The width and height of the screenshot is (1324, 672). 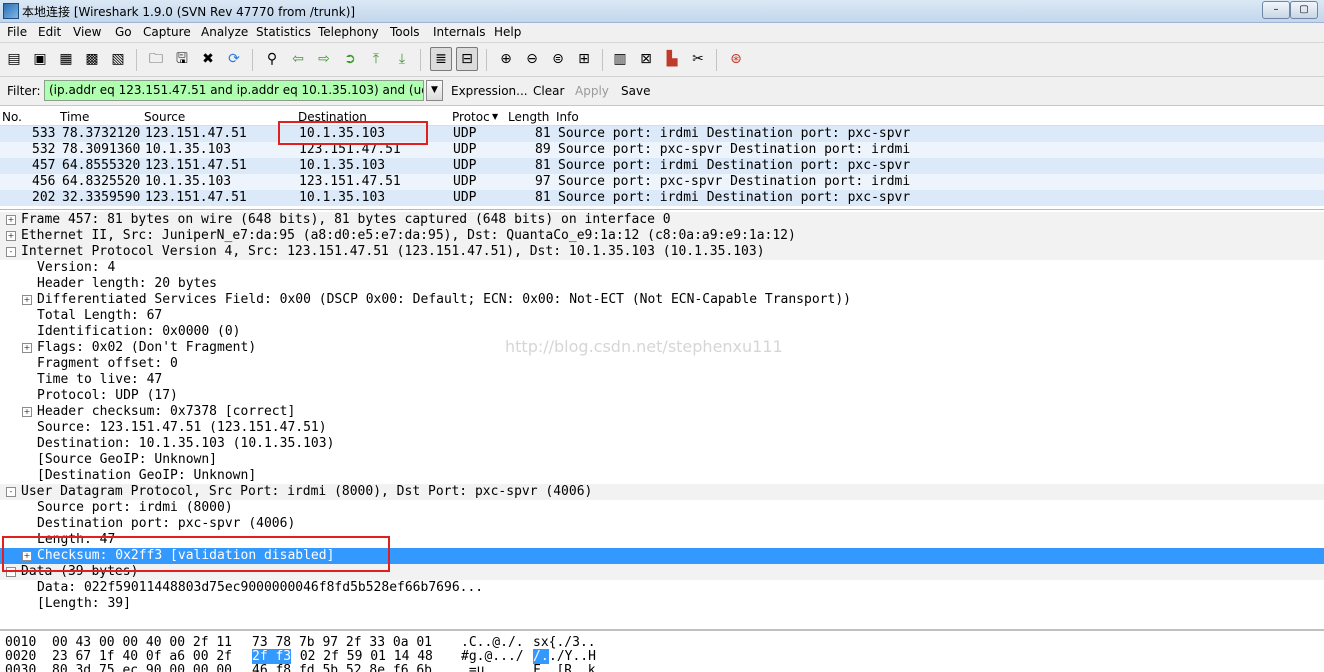 I want to click on preferences-icon: ✂, so click(x=698, y=59).